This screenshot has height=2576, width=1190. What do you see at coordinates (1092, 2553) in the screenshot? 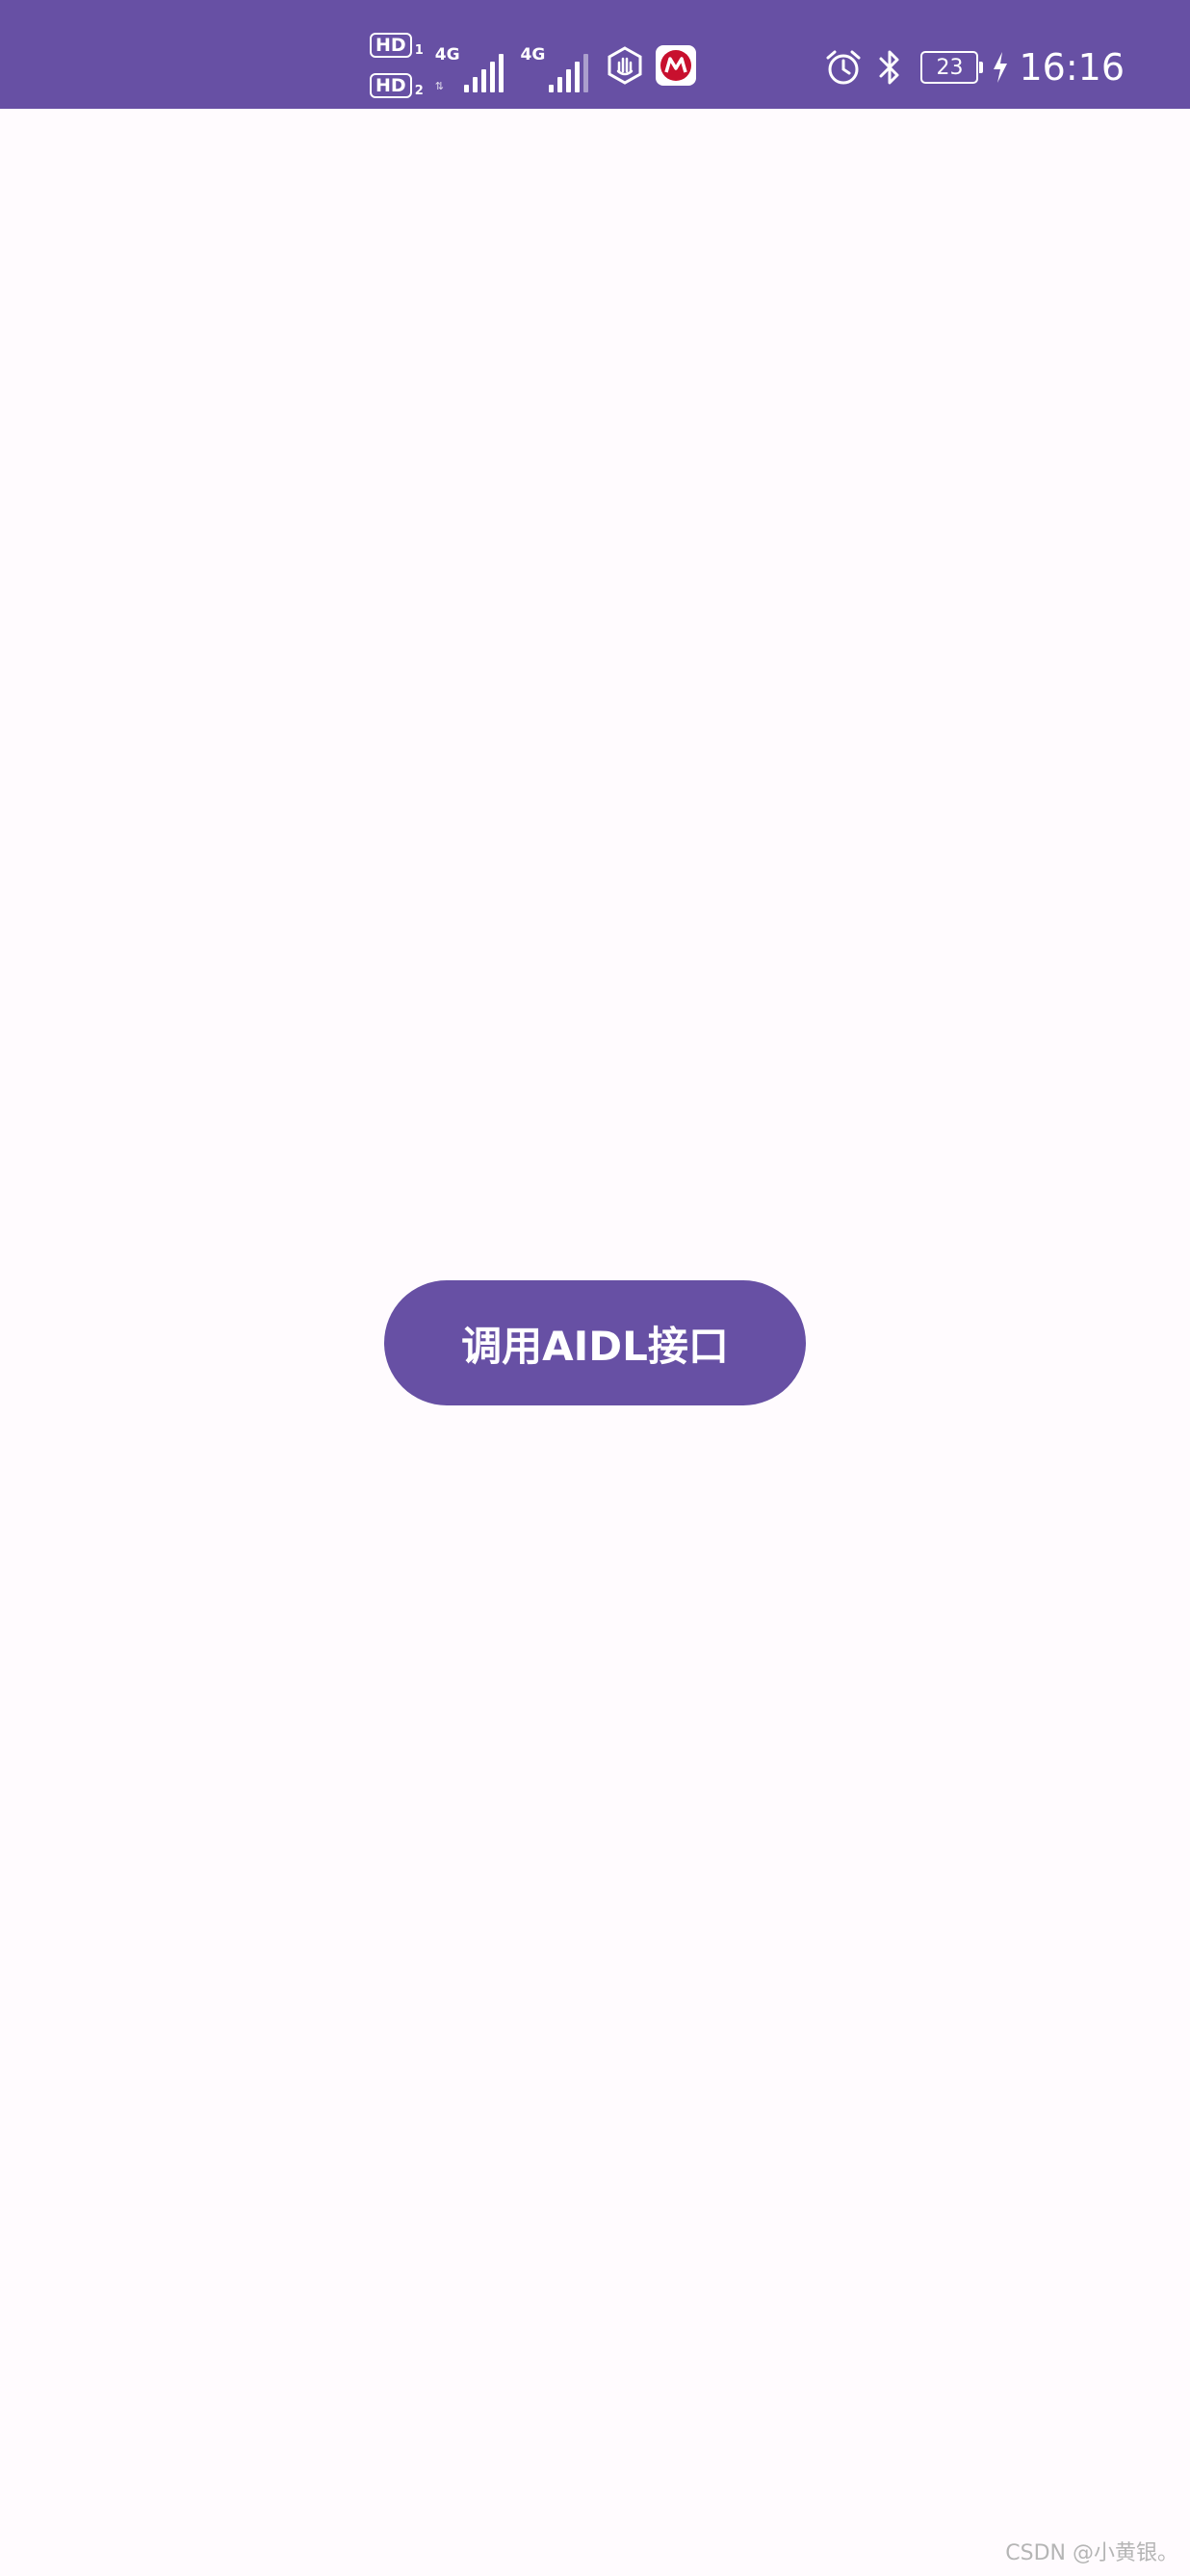
I see `watermark: CSDN @小黄银。` at bounding box center [1092, 2553].